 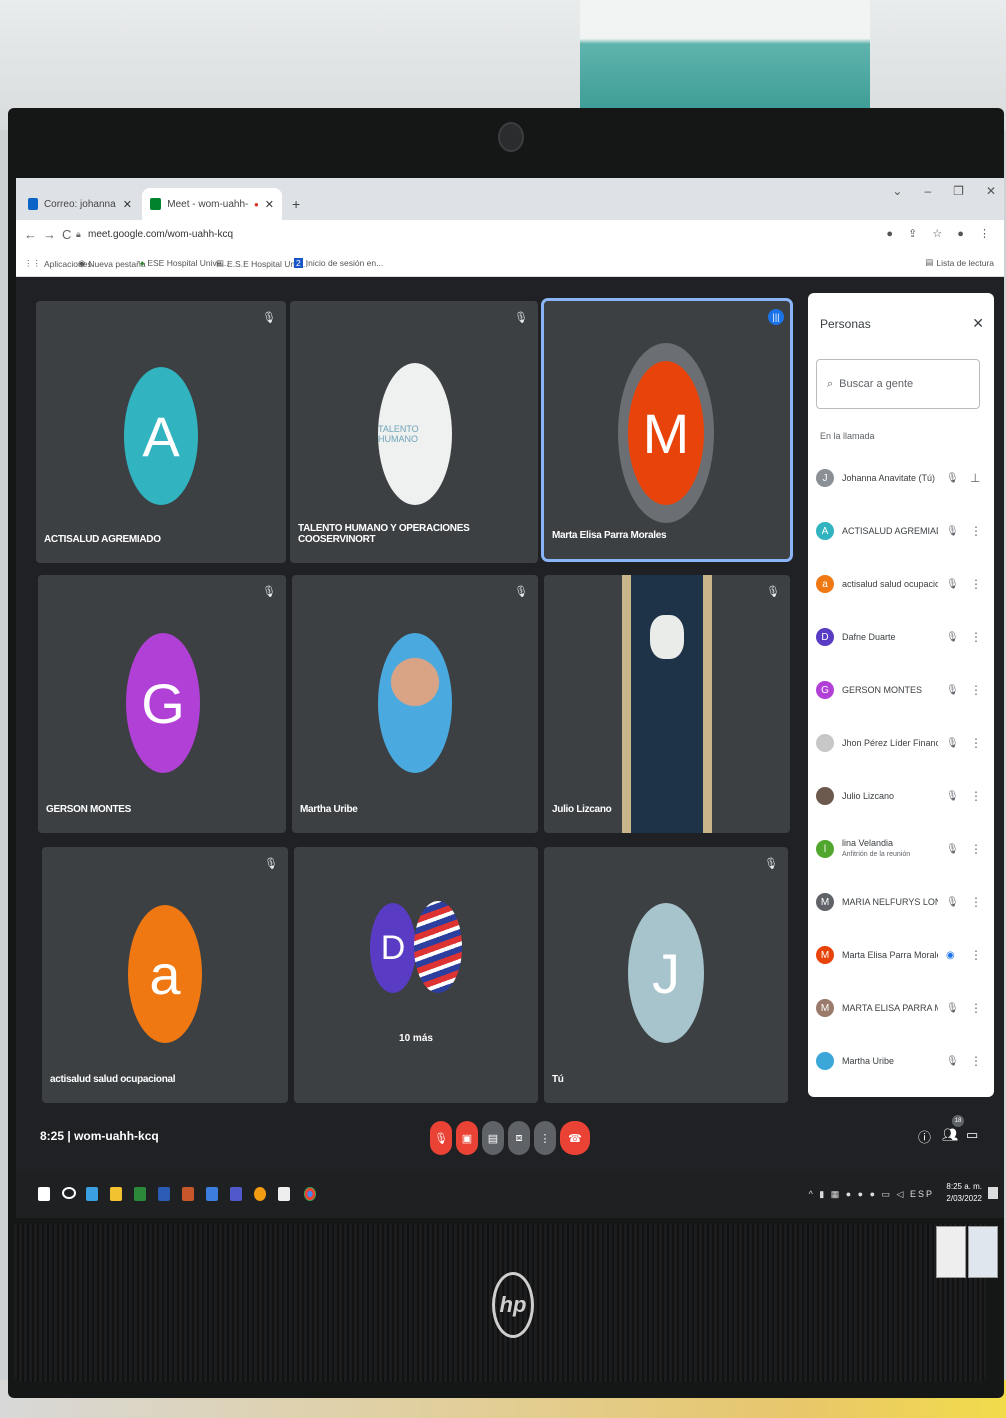 What do you see at coordinates (50, 234) in the screenshot?
I see `nav-buttons: ←→C` at bounding box center [50, 234].